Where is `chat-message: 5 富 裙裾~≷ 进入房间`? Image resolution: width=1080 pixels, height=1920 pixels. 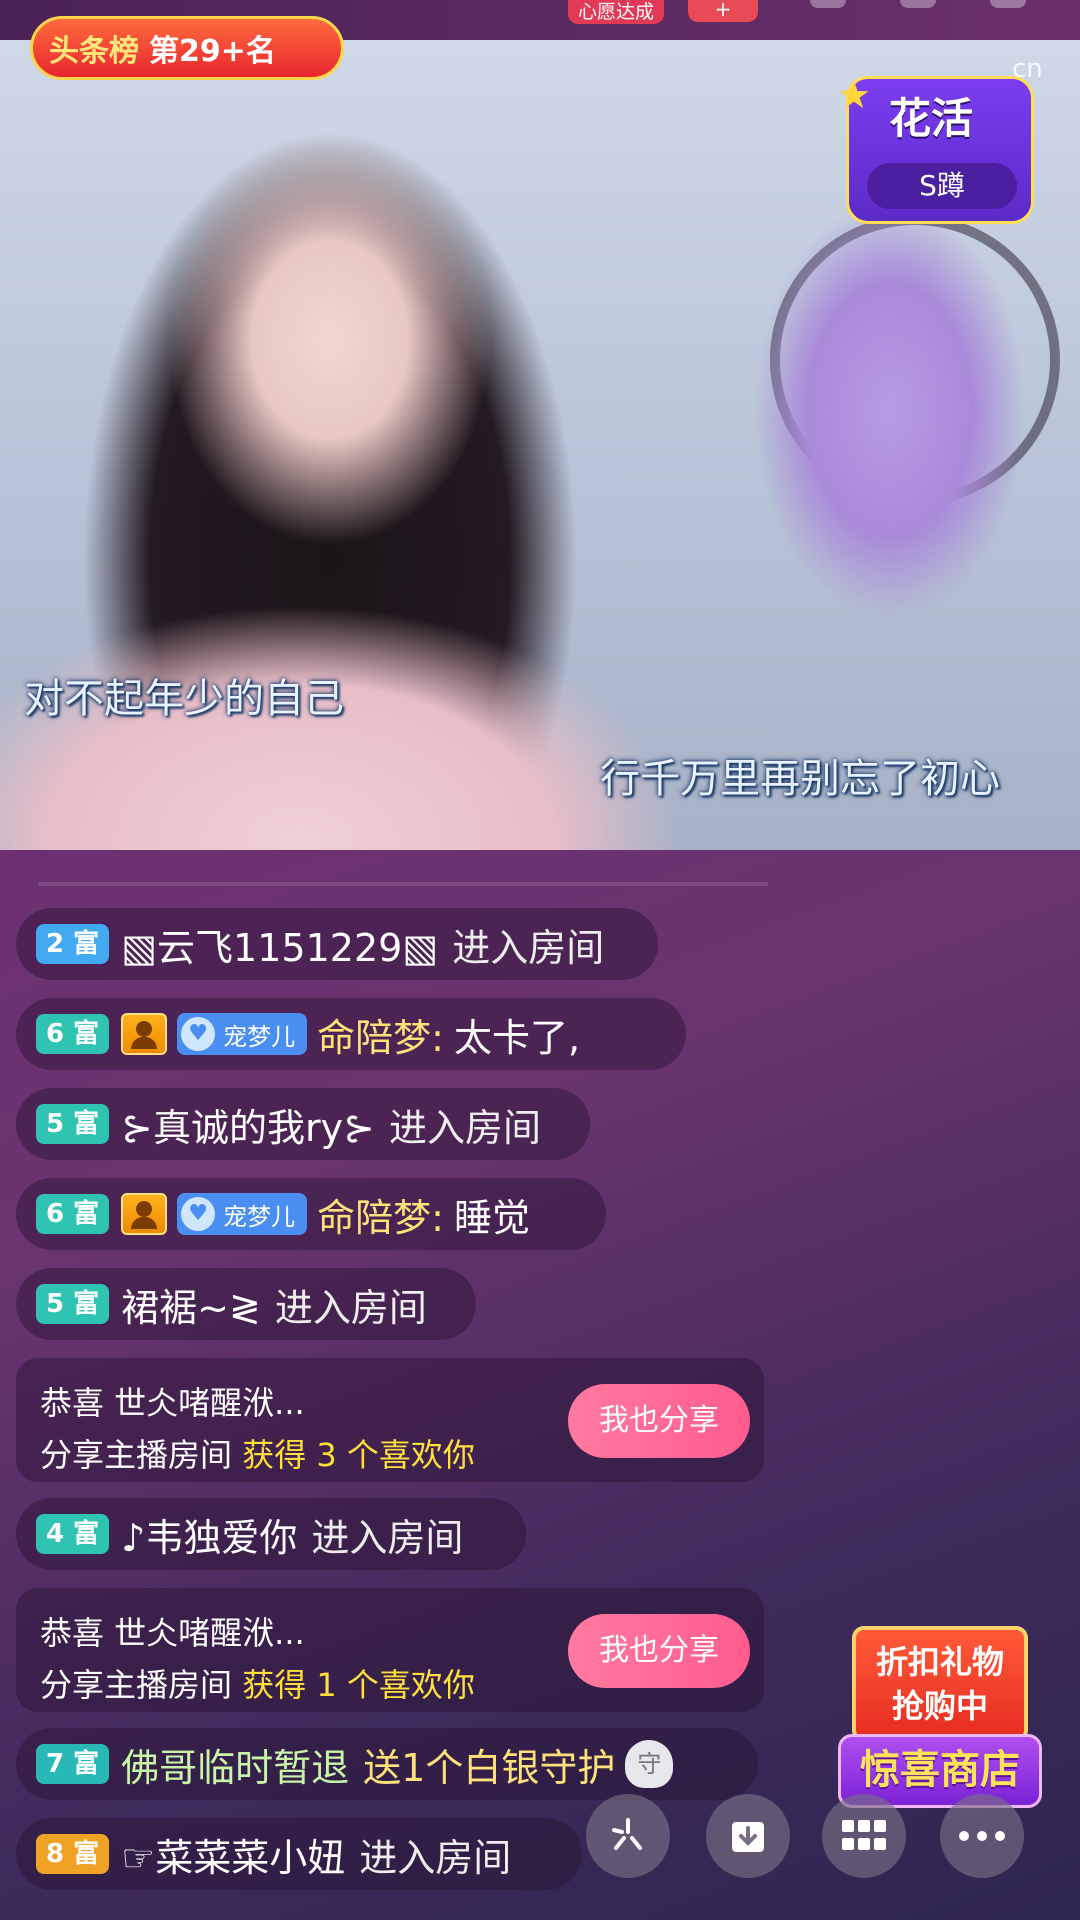
chat-message: 5 富 裙裾~≷ 进入房间 is located at coordinates (246, 1304).